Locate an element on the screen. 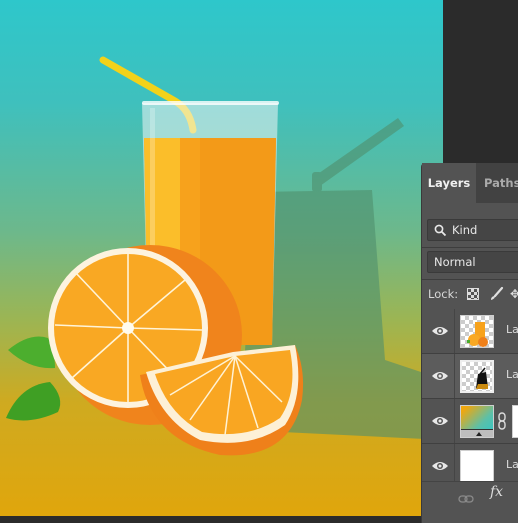 This screenshot has height=523, width=518. lock-row: Lock: ✥ is located at coordinates (473, 294).